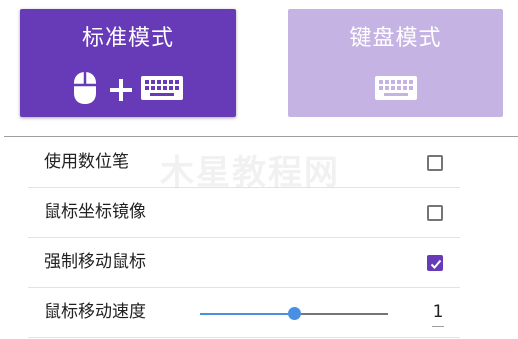  I want to click on mouse-icon, so click(85, 90).